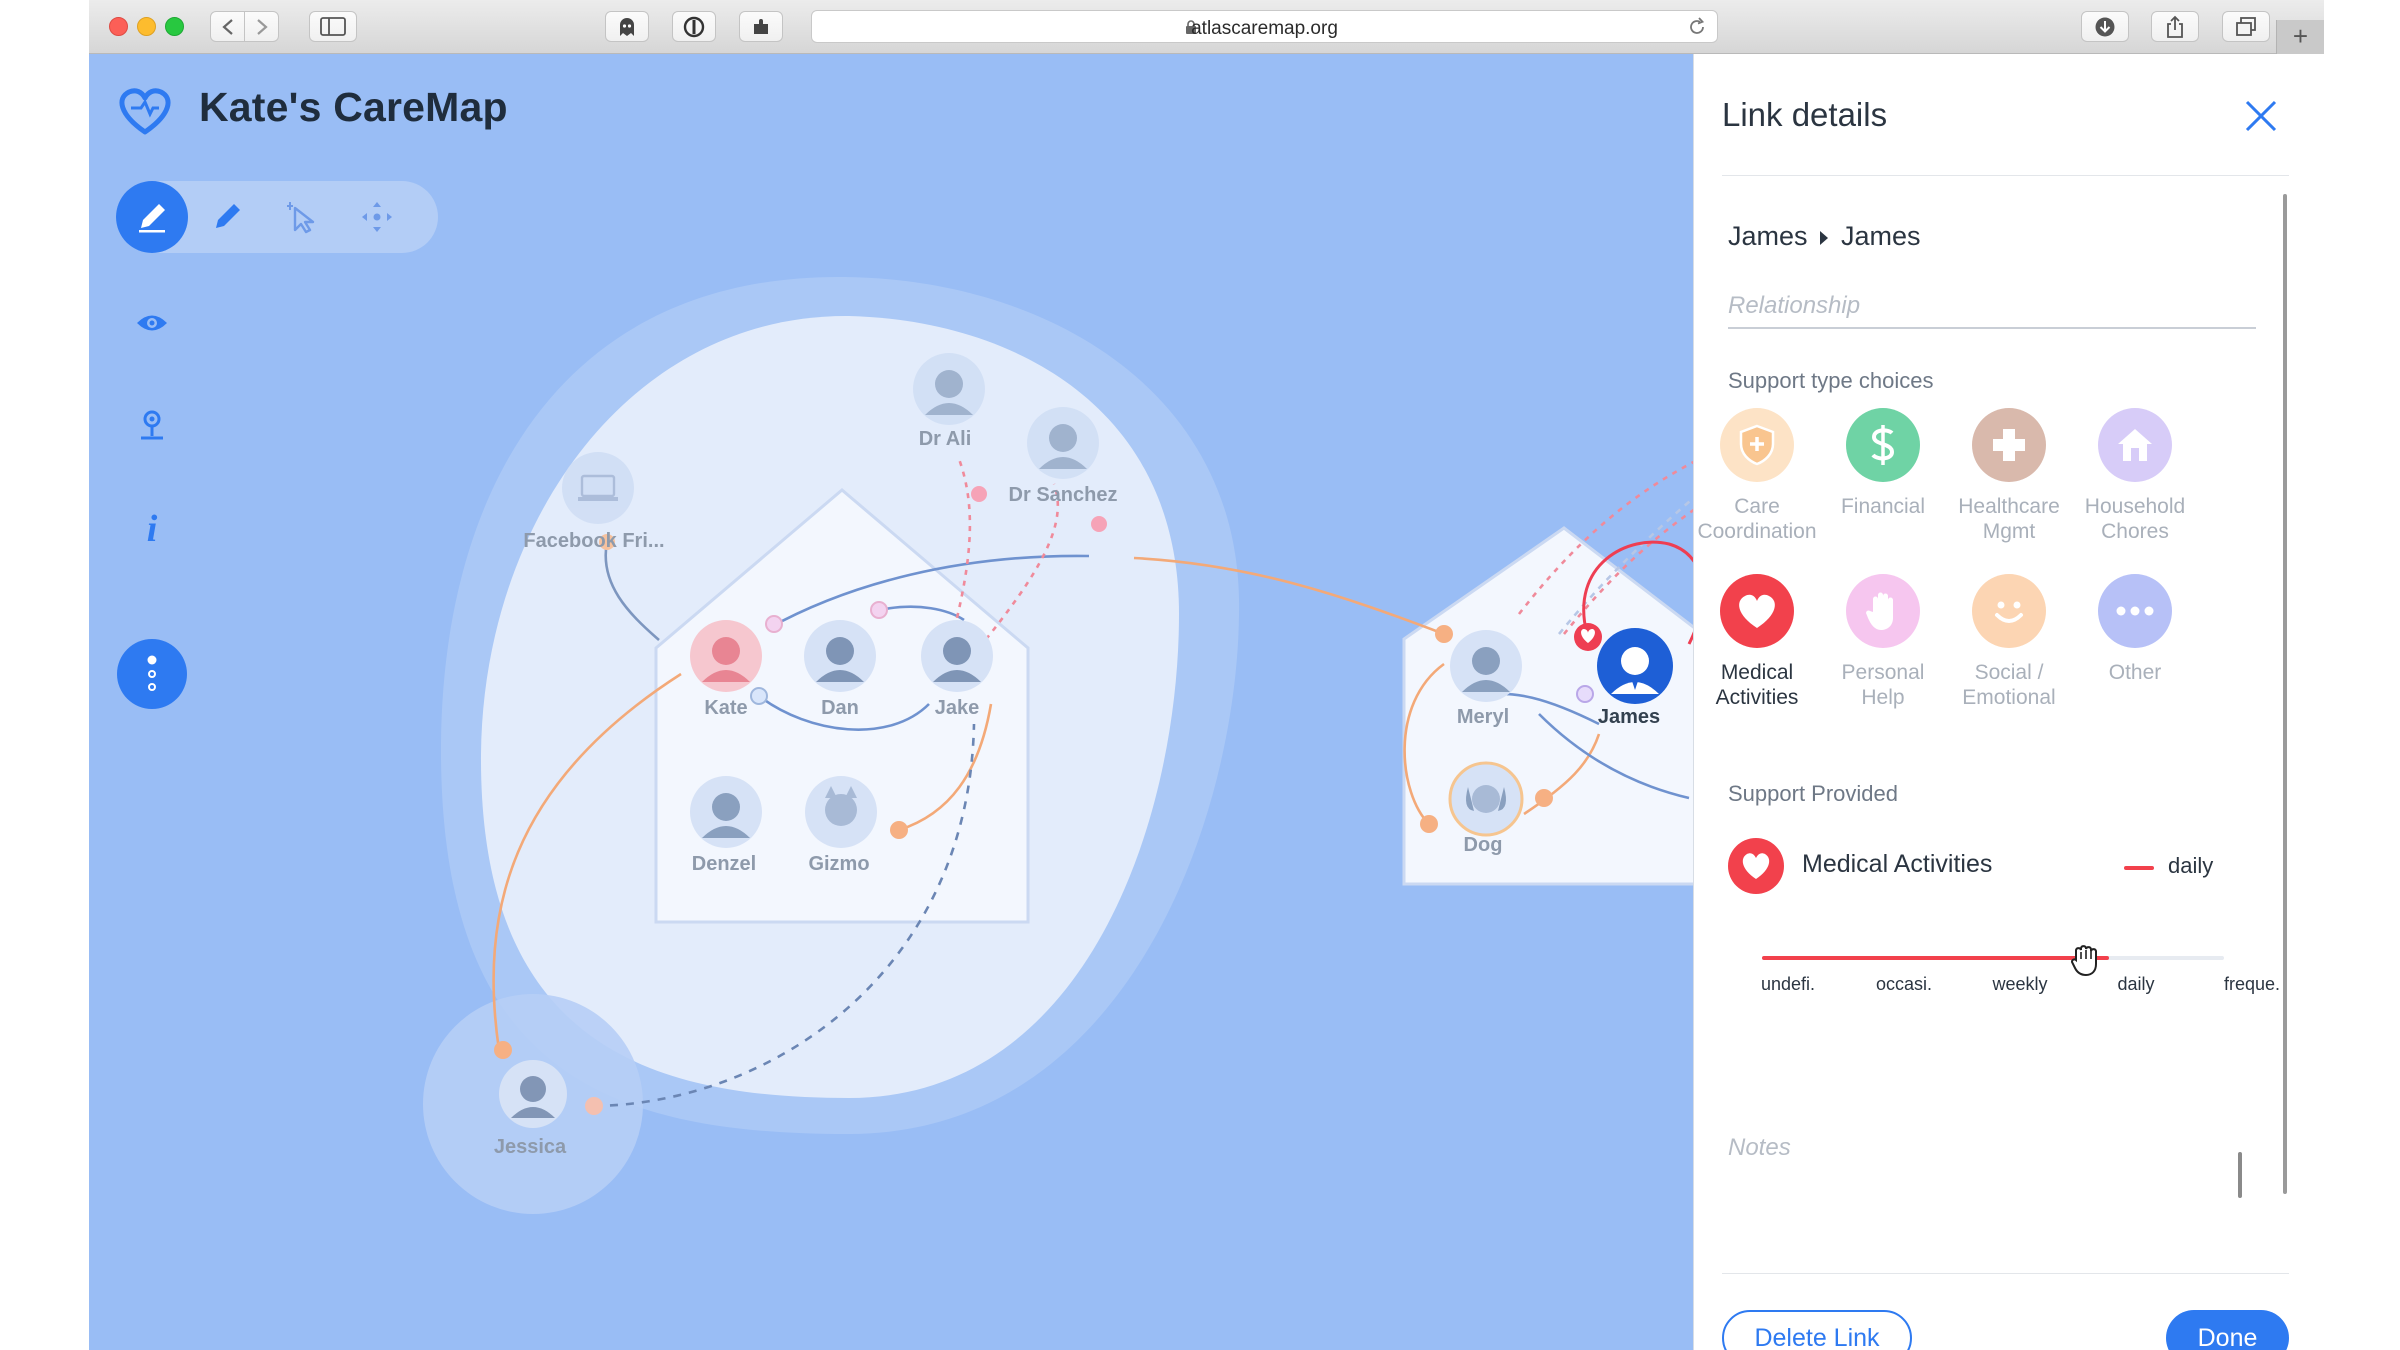  I want to click on support-type-care-line1: Care, so click(1757, 506).